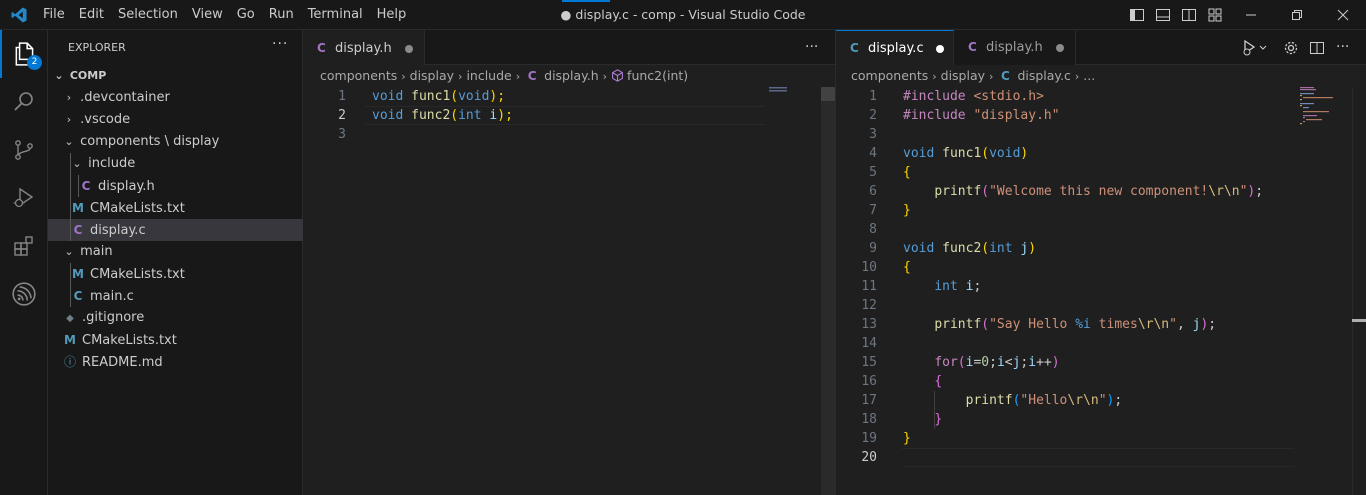 The image size is (1366, 495). Describe the element at coordinates (54, 15) in the screenshot. I see `menu-file: File` at that location.